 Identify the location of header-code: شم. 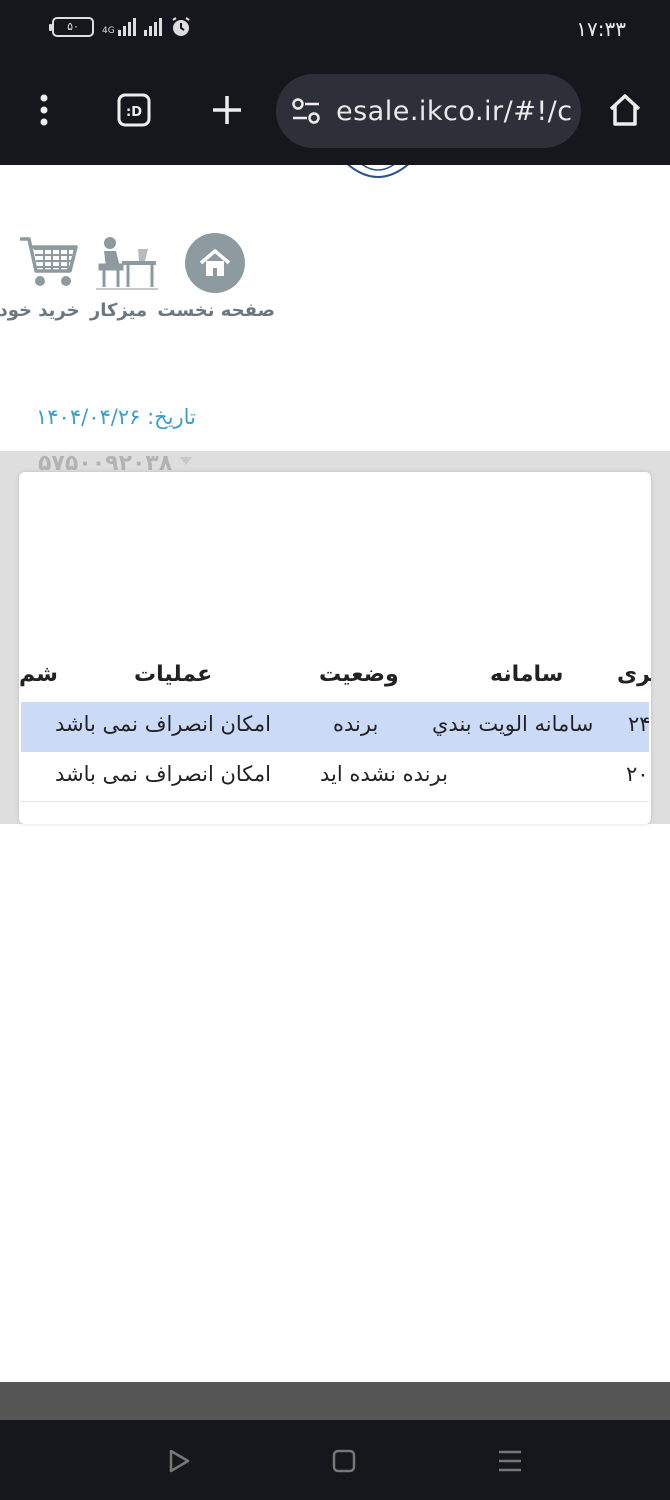
(38, 674).